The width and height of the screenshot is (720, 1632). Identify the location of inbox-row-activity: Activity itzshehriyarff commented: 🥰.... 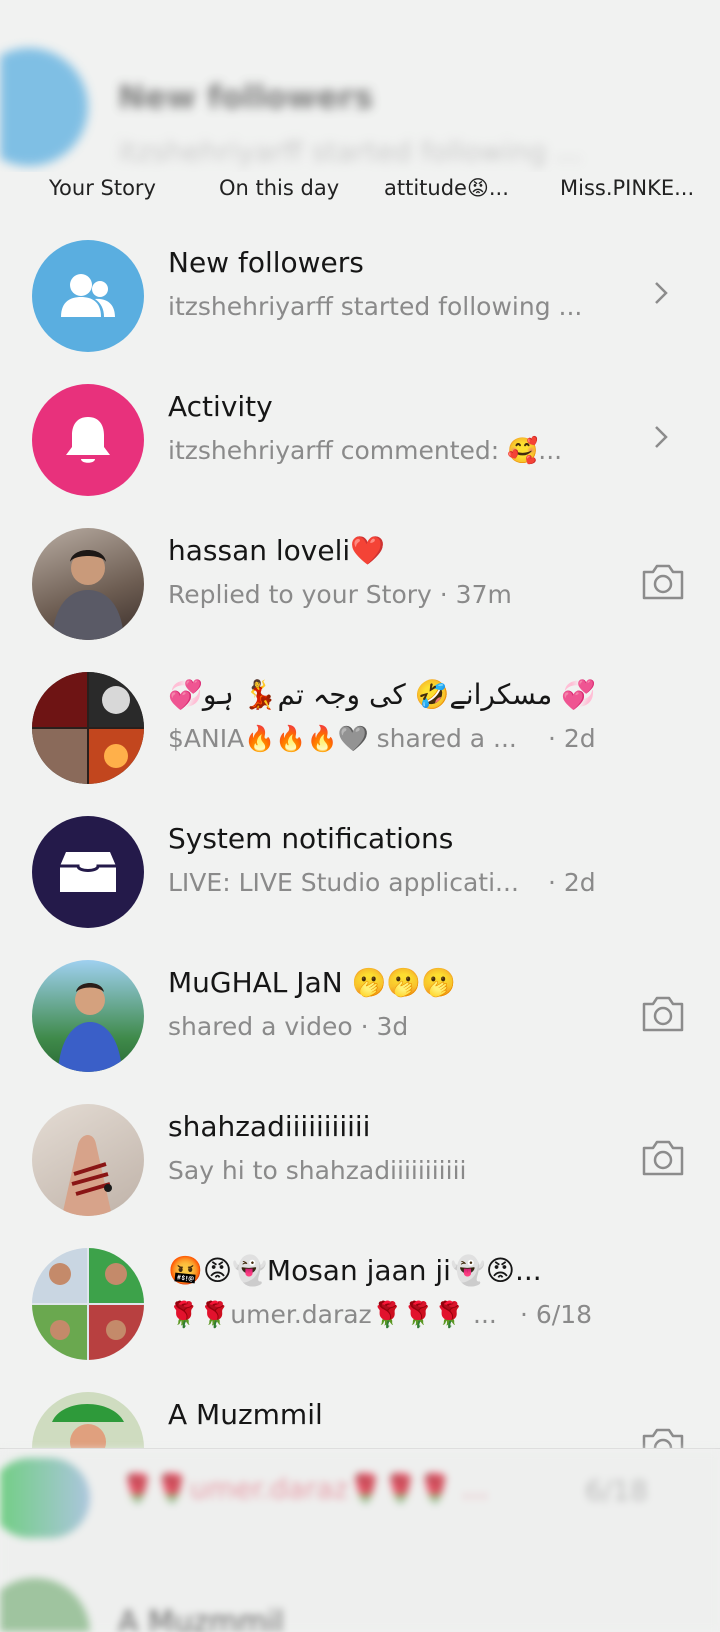
(360, 456).